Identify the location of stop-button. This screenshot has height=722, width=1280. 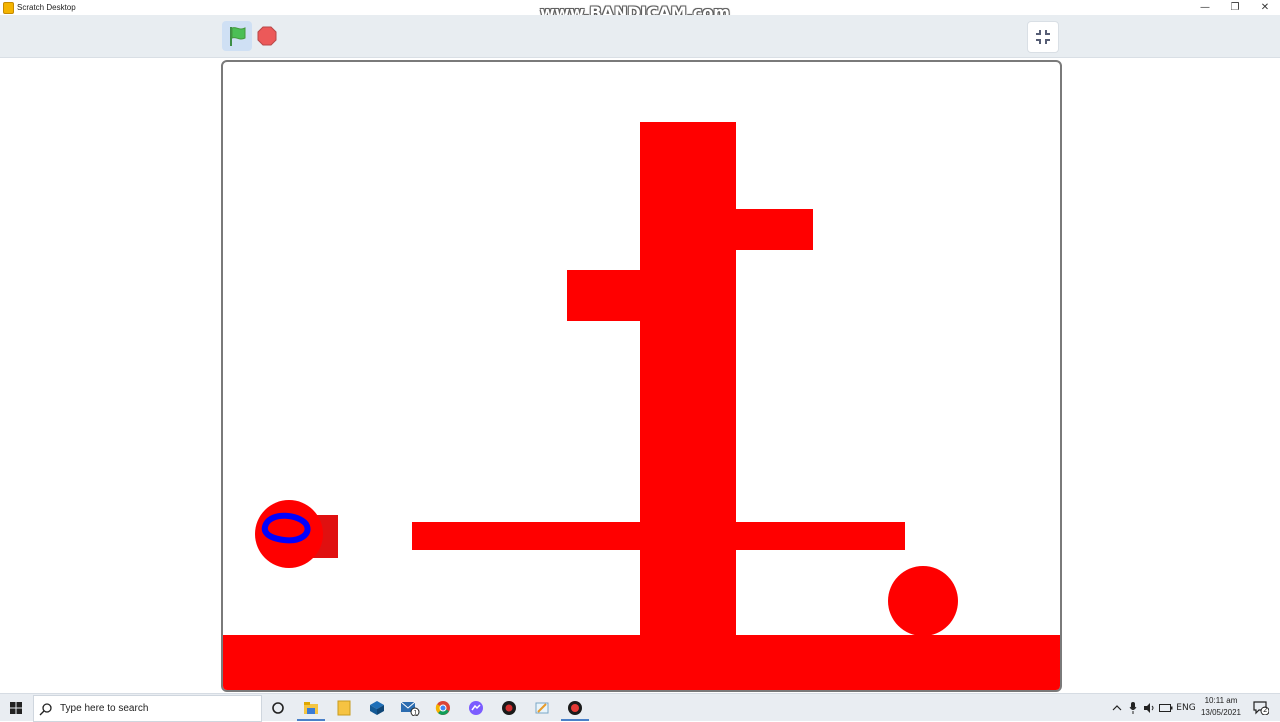
(267, 36).